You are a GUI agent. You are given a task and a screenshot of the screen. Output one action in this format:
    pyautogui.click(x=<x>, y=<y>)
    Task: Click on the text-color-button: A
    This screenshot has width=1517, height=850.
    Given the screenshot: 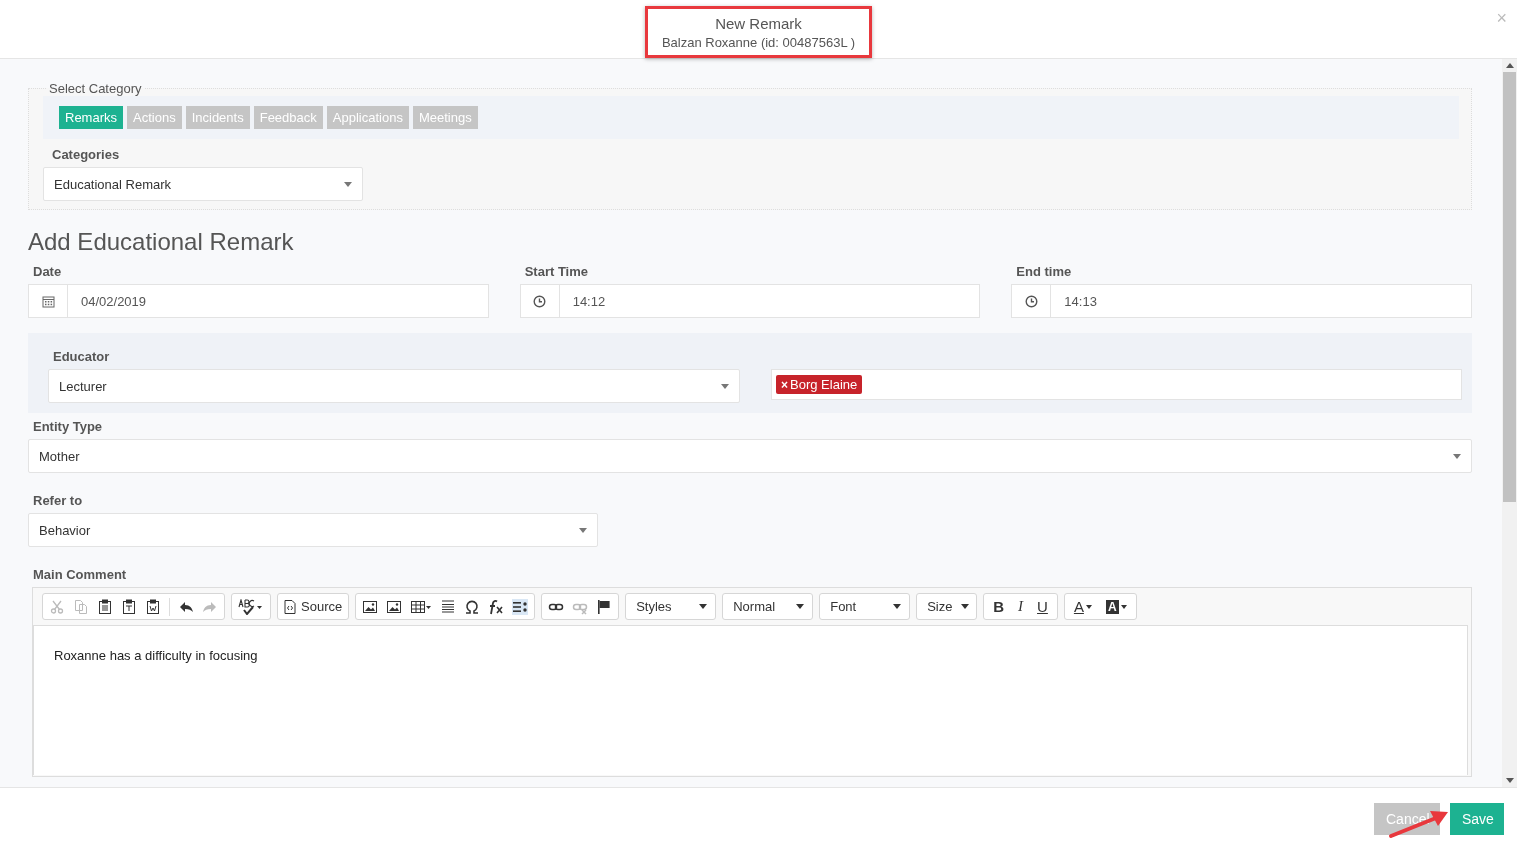 What is the action you would take?
    pyautogui.click(x=1082, y=606)
    